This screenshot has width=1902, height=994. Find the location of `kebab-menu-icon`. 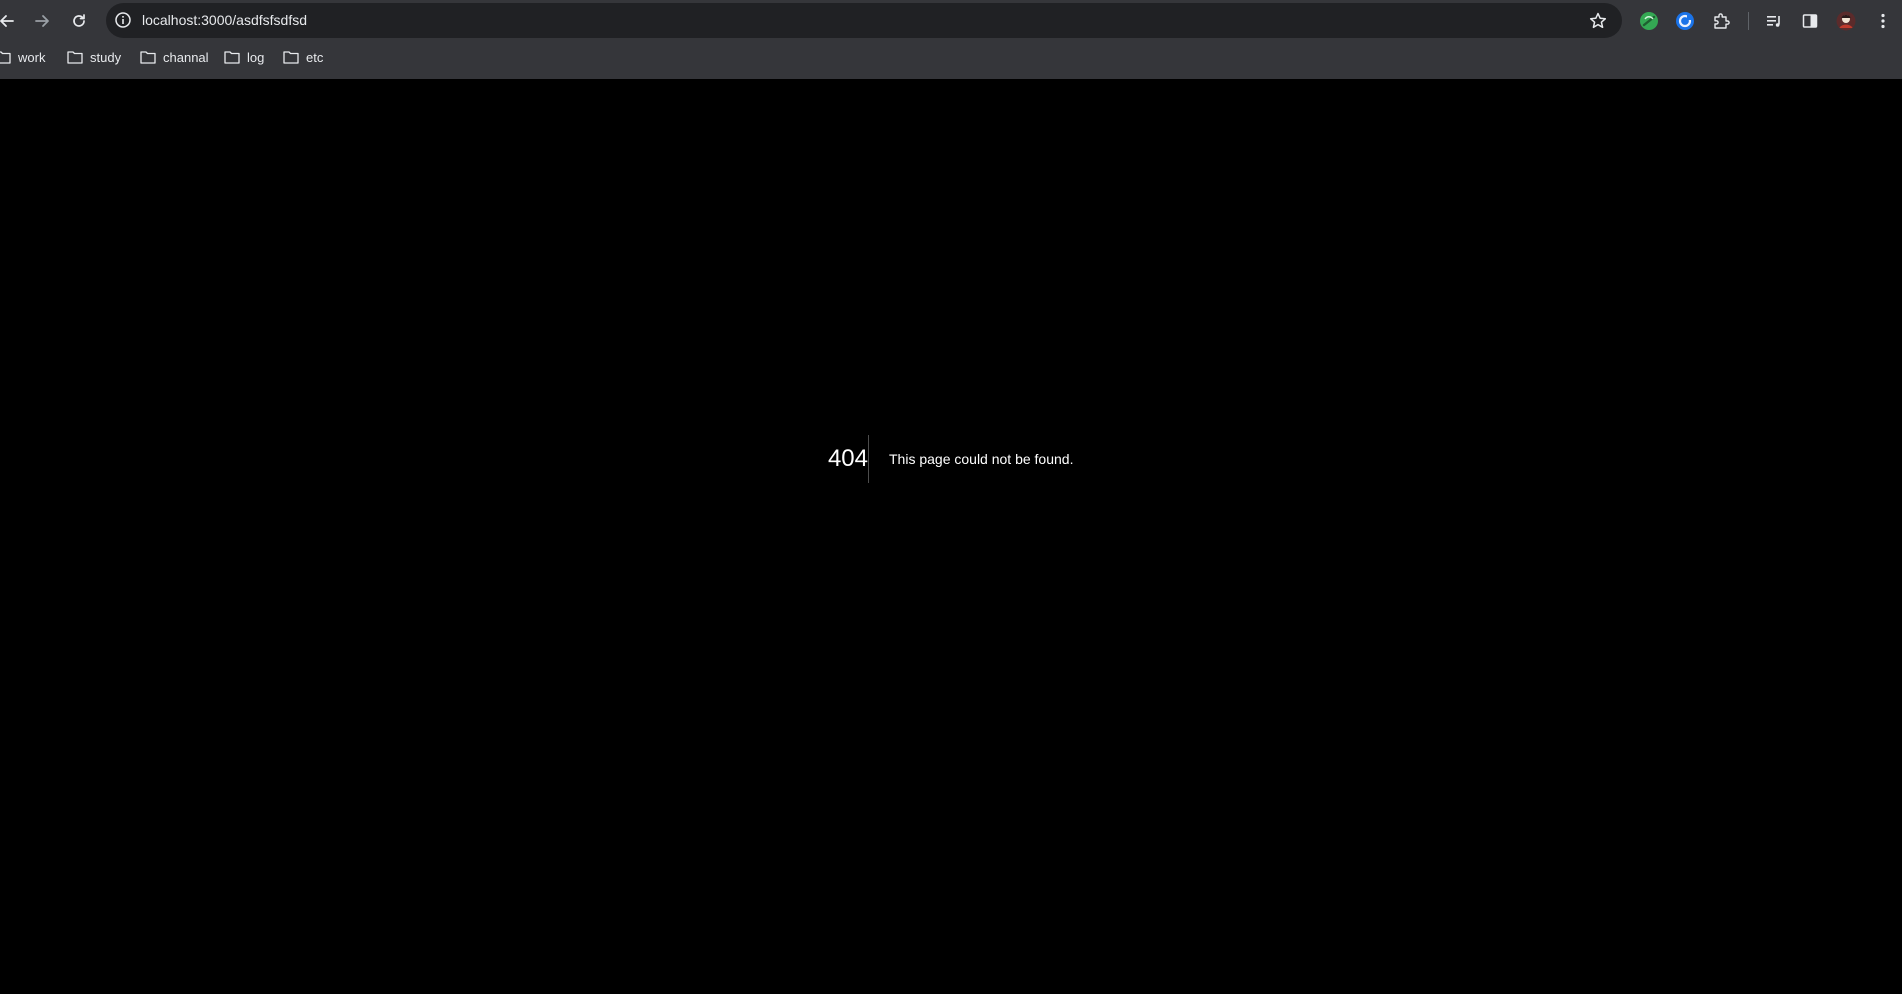

kebab-menu-icon is located at coordinates (1883, 21).